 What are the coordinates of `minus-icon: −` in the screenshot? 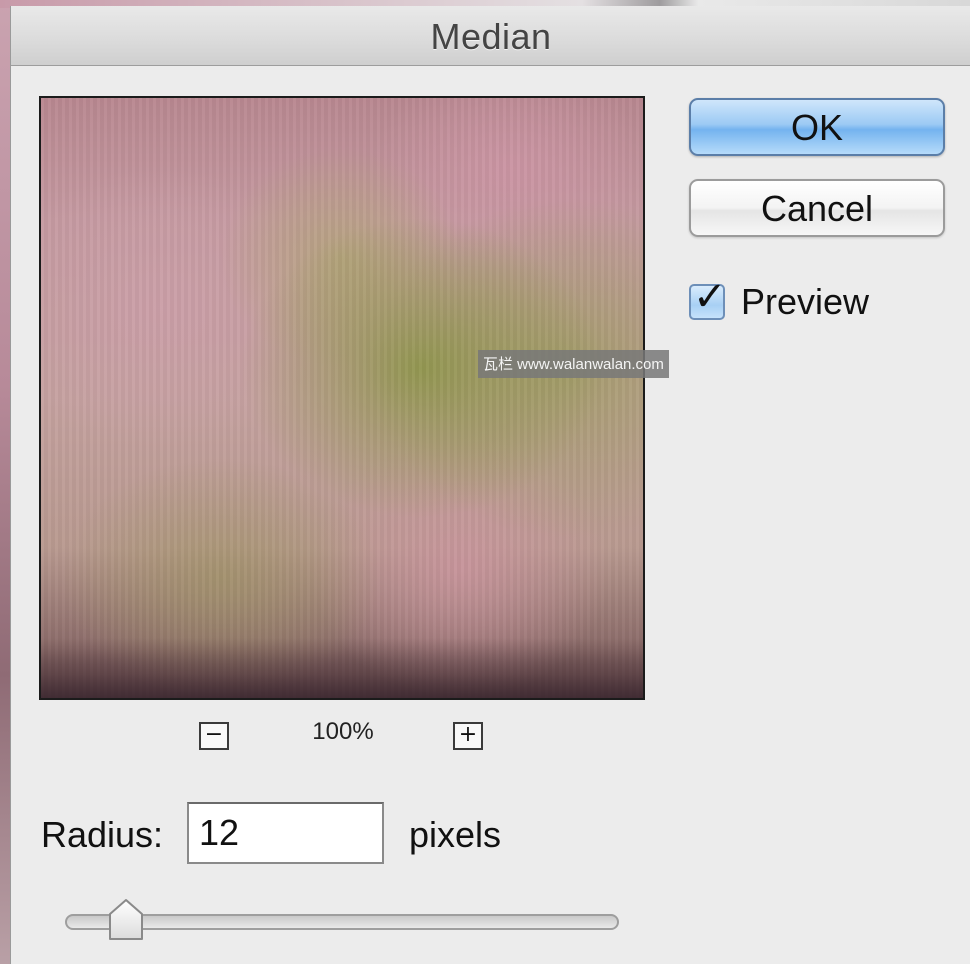 It's located at (214, 734).